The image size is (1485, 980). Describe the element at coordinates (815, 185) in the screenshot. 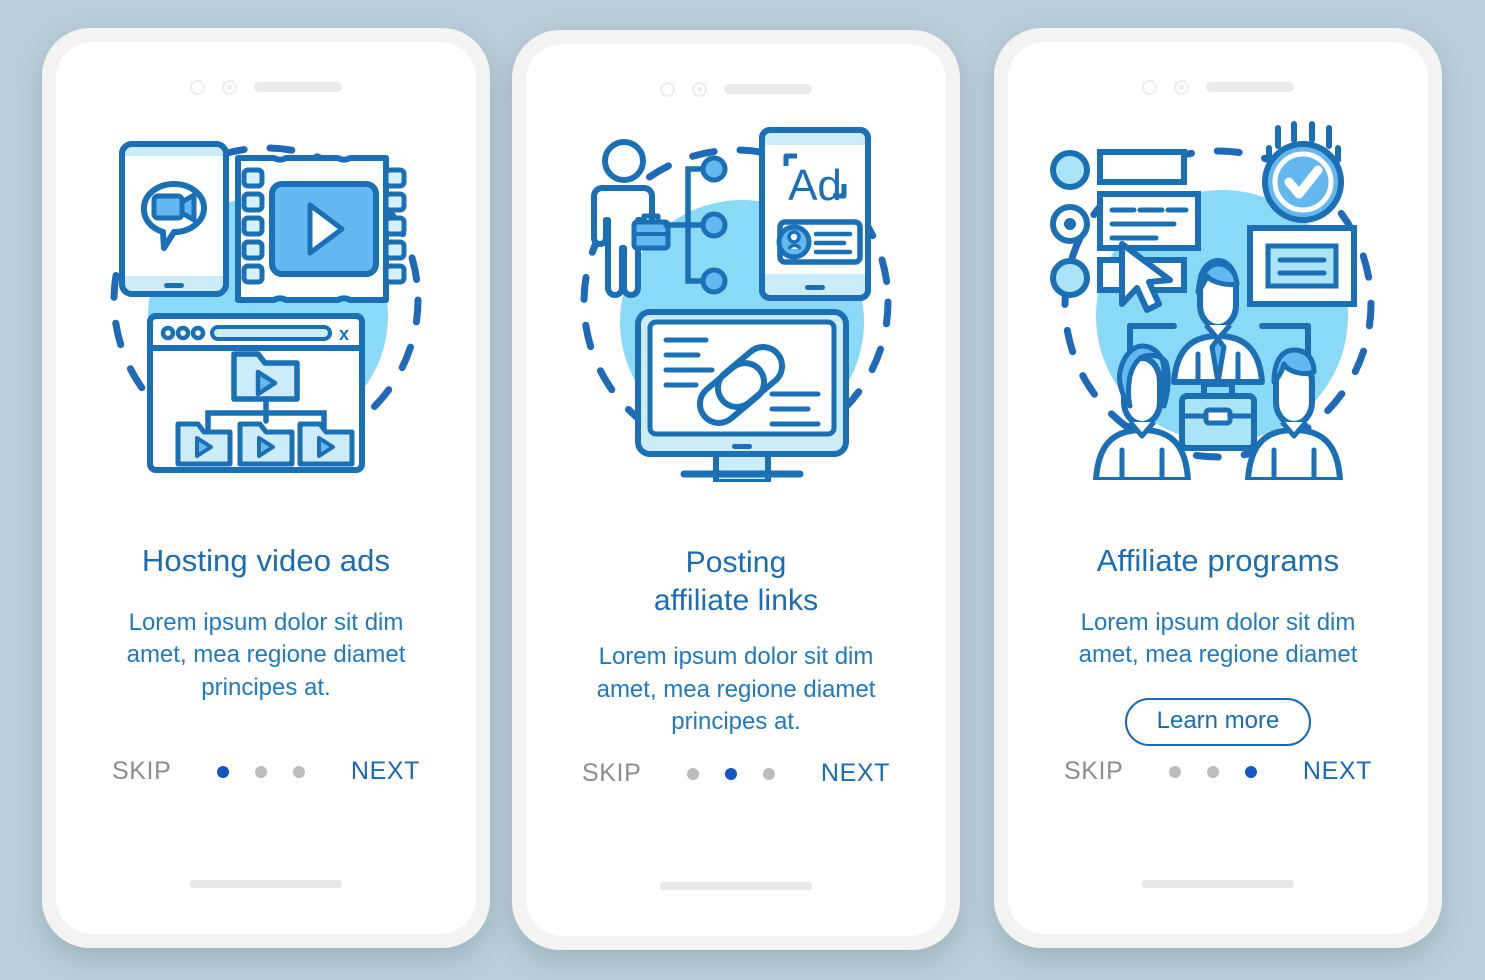

I see `ad-label: Ad` at that location.